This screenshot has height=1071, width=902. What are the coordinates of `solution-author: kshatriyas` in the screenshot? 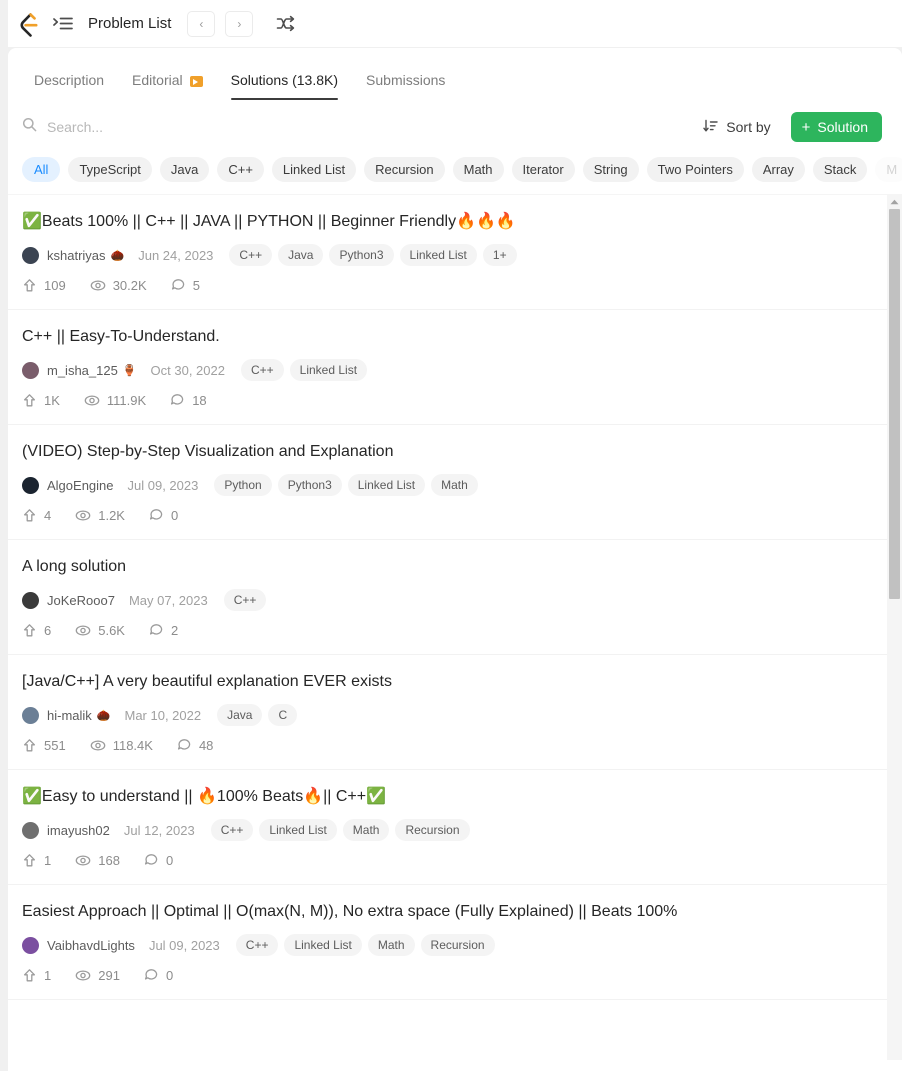 It's located at (76, 255).